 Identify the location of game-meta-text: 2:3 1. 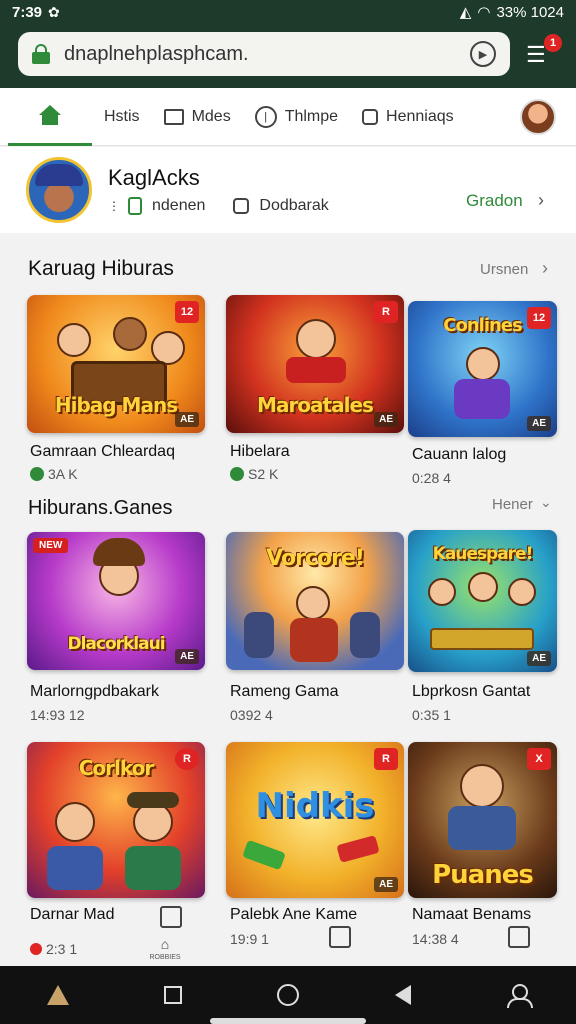
(62, 949).